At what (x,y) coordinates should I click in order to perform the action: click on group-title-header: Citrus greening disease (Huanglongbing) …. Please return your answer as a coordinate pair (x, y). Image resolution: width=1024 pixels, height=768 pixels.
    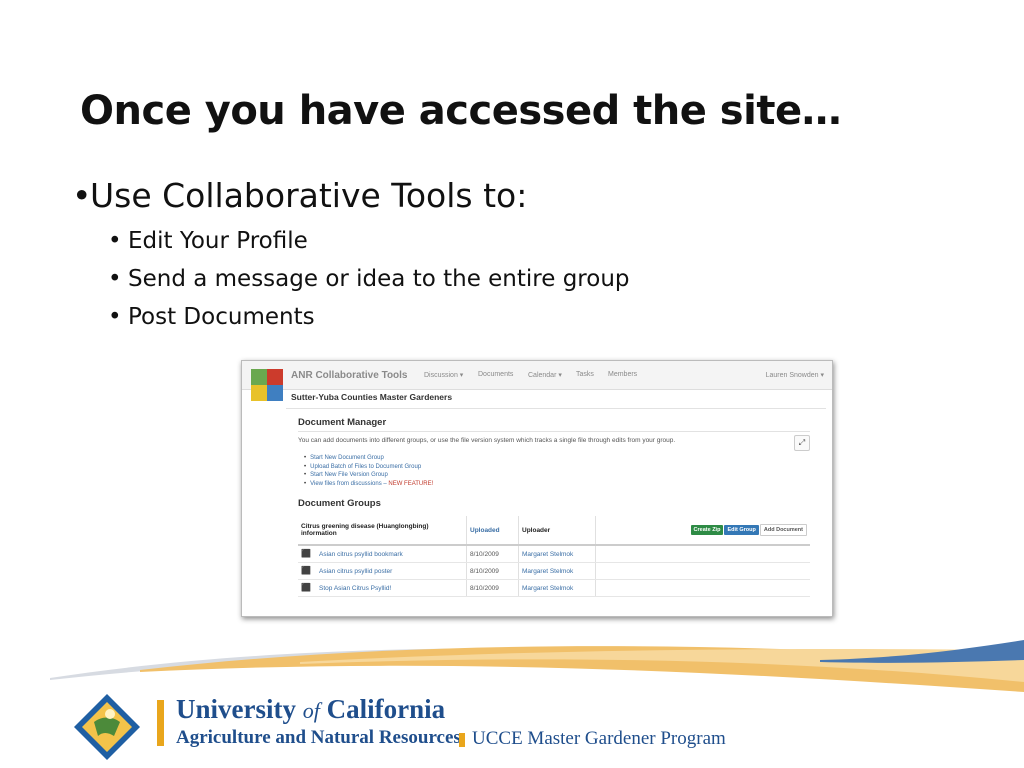
    Looking at the image, I should click on (382, 531).